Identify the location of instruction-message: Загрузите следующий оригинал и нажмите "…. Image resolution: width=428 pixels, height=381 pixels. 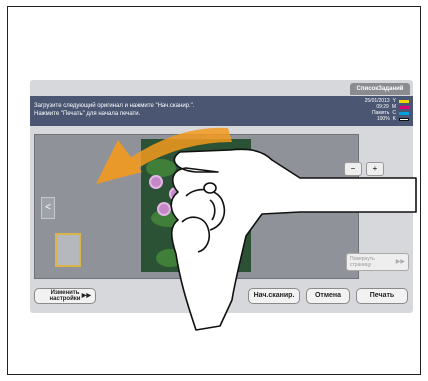
(114, 110).